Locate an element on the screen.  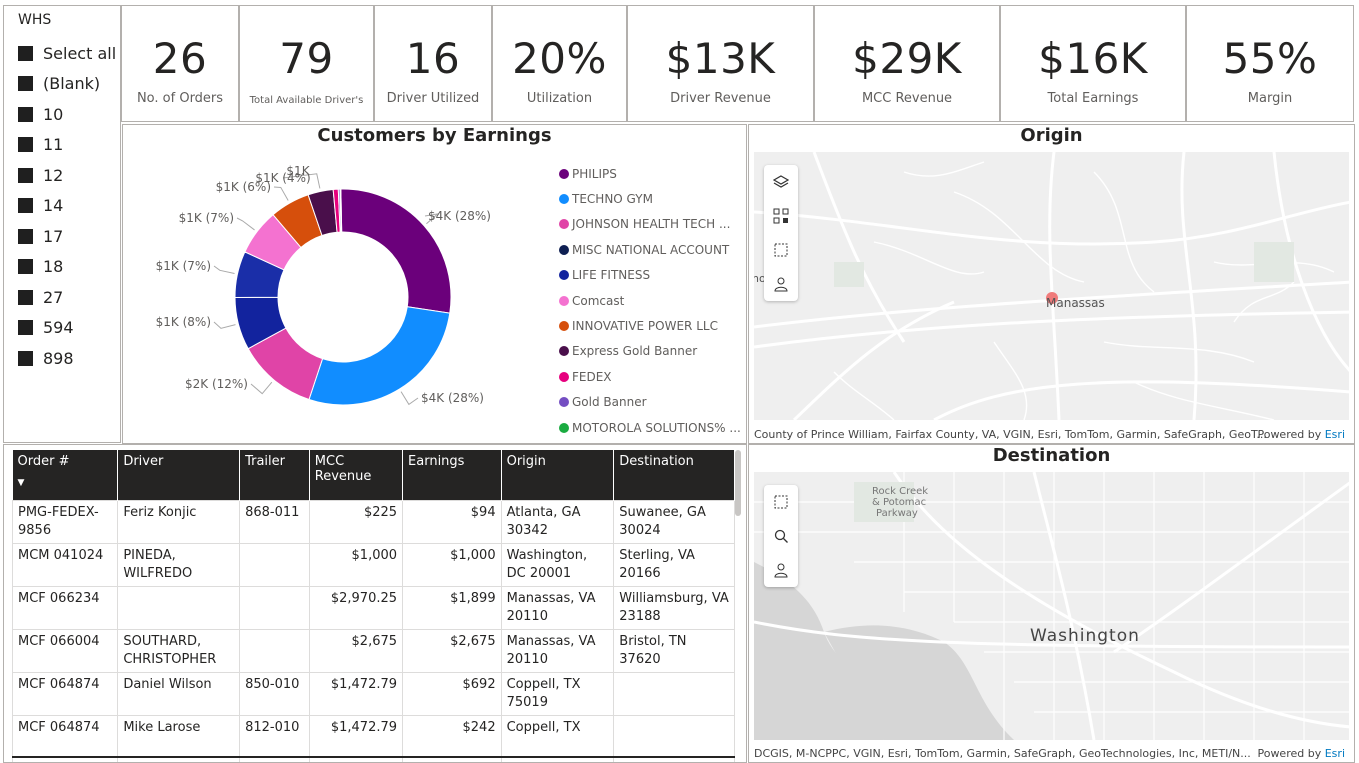
column-header: Destination is located at coordinates (674, 475).